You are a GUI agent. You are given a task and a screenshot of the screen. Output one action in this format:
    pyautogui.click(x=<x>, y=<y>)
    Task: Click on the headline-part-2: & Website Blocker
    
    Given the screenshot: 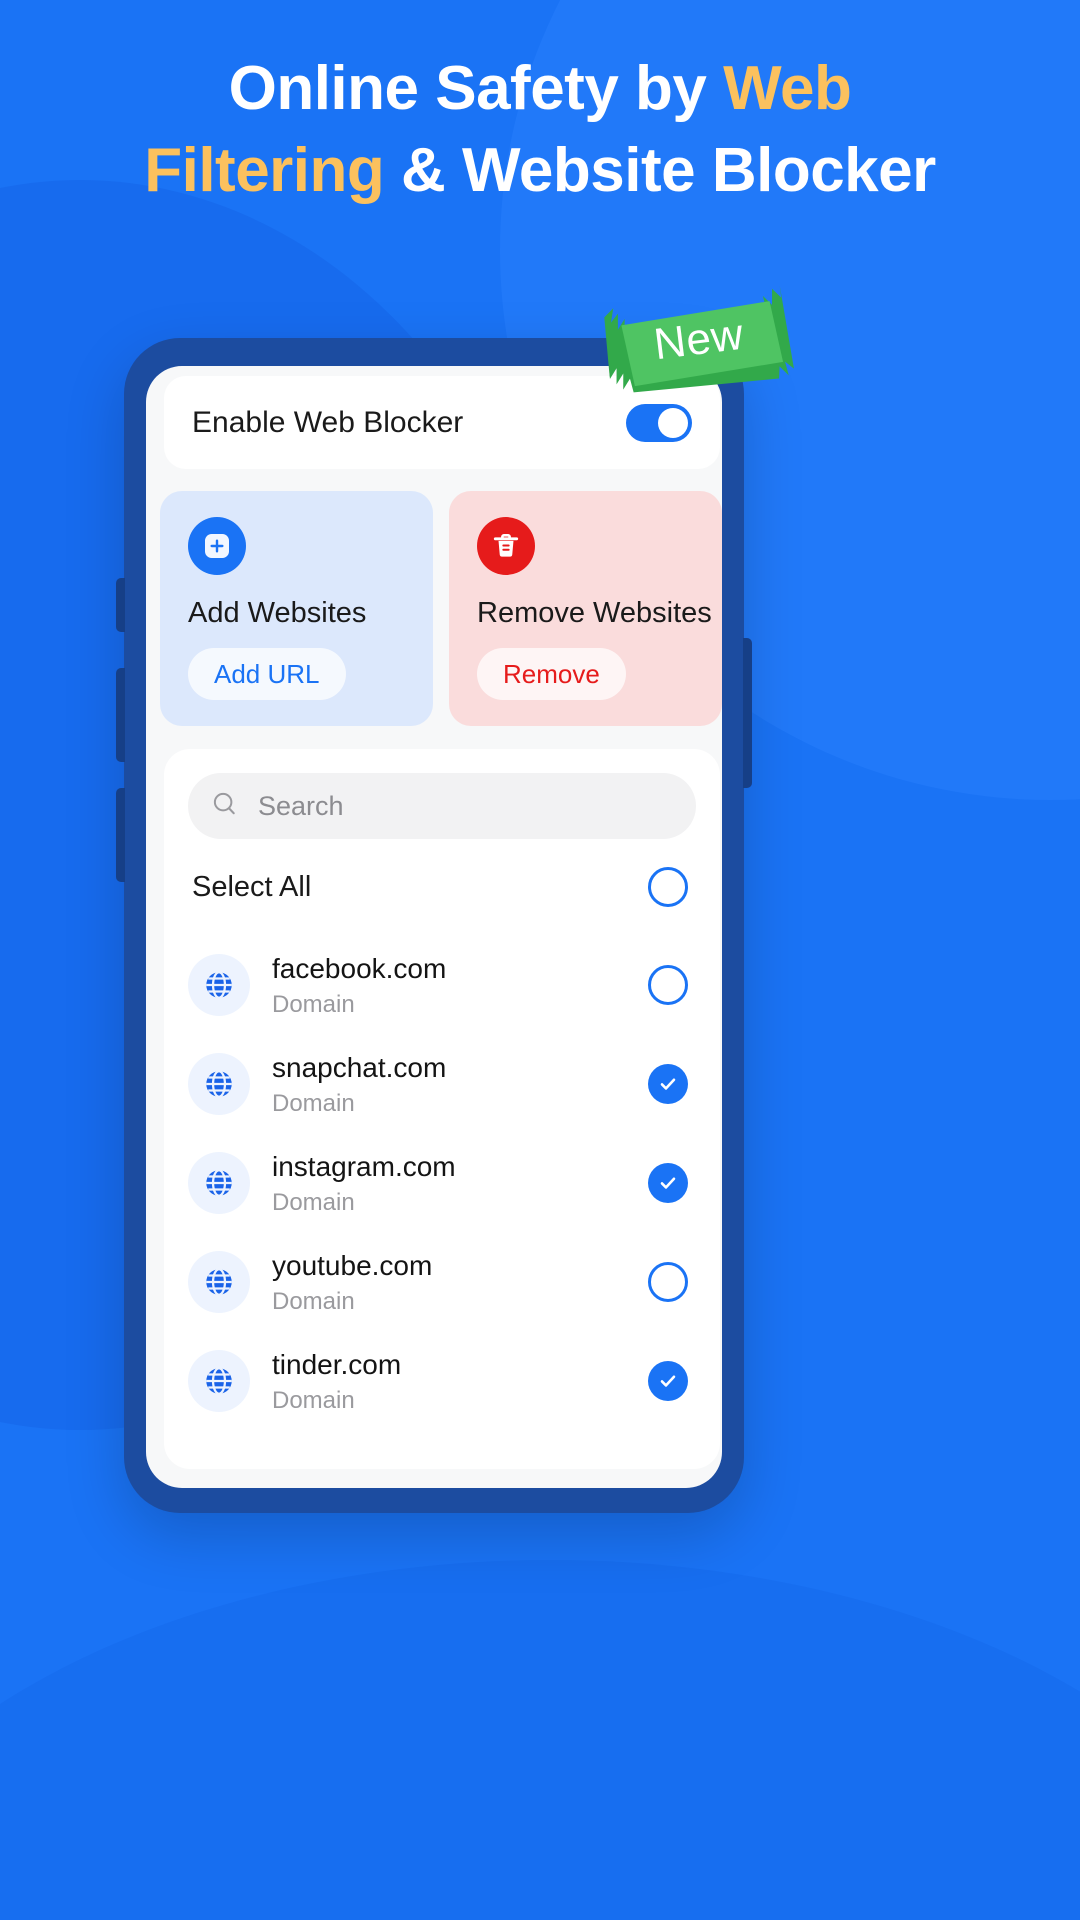 What is the action you would take?
    pyautogui.click(x=660, y=170)
    